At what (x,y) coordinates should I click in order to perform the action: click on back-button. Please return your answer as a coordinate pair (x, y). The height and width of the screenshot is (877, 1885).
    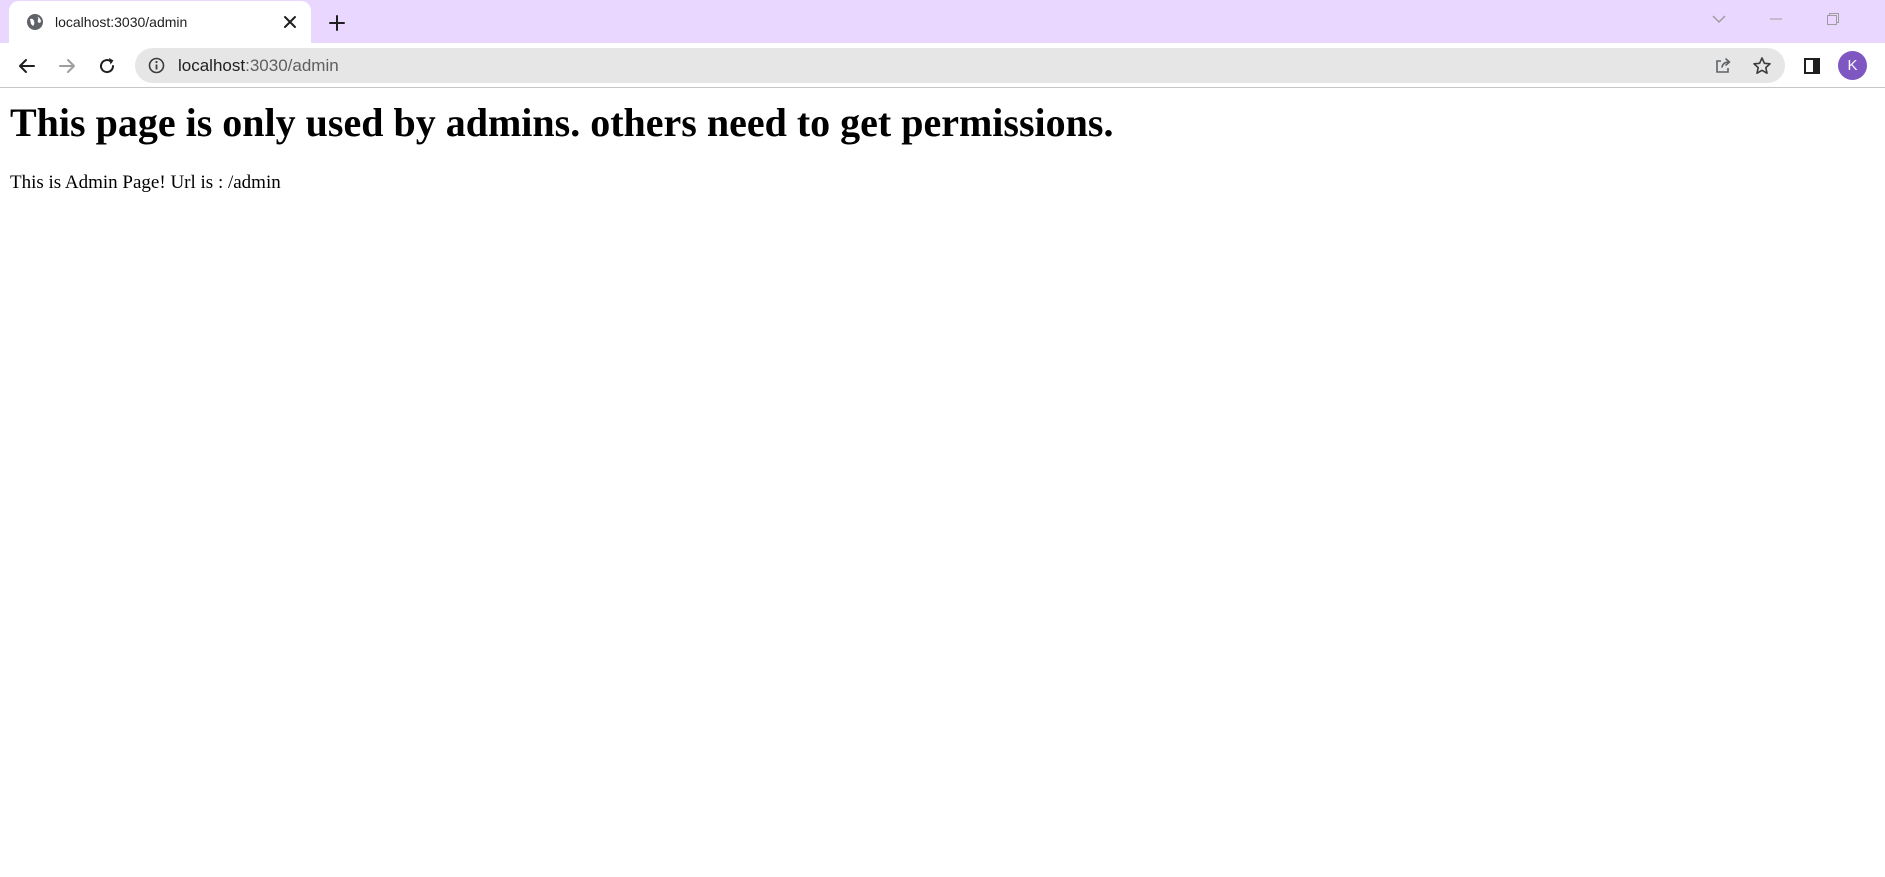
    Looking at the image, I should click on (27, 66).